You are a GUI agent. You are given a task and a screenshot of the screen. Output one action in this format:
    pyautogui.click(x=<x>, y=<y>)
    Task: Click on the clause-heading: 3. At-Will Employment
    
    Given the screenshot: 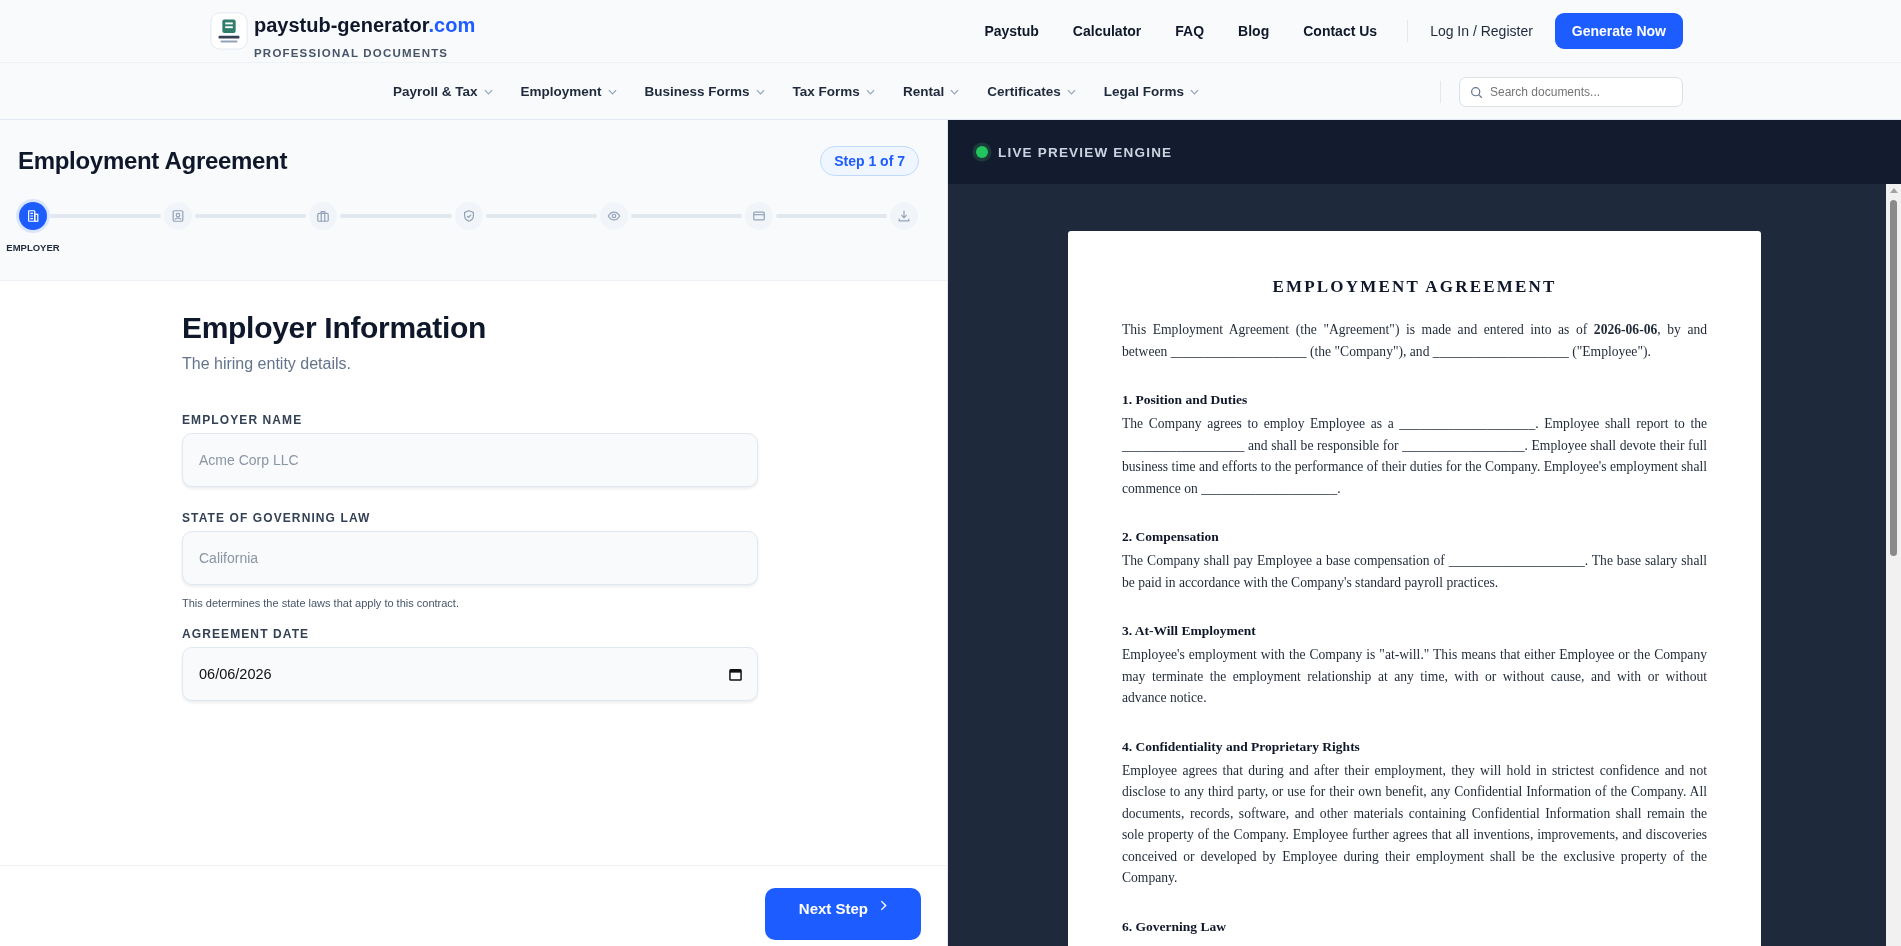 What is the action you would take?
    pyautogui.click(x=1189, y=631)
    